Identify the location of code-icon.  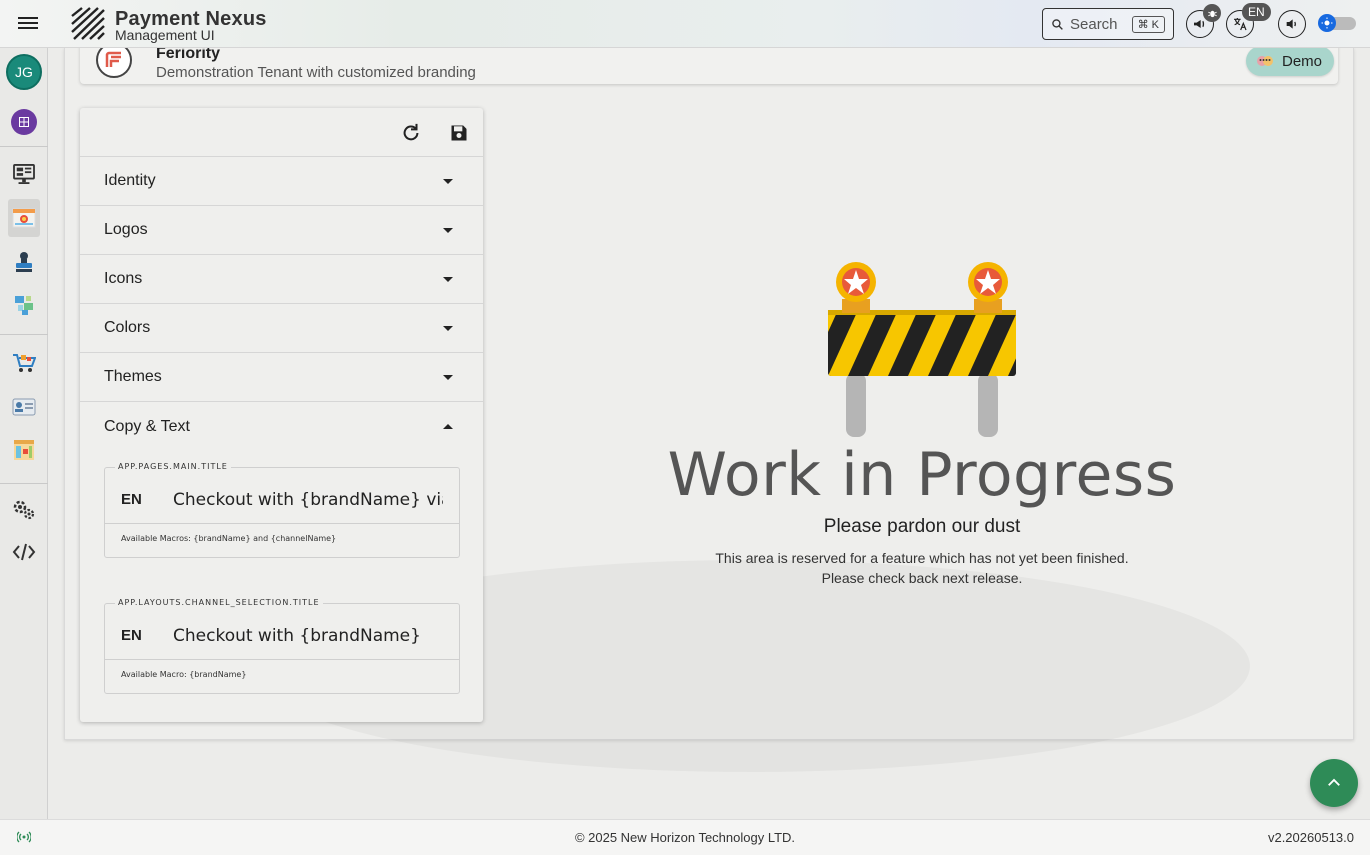
(24, 552).